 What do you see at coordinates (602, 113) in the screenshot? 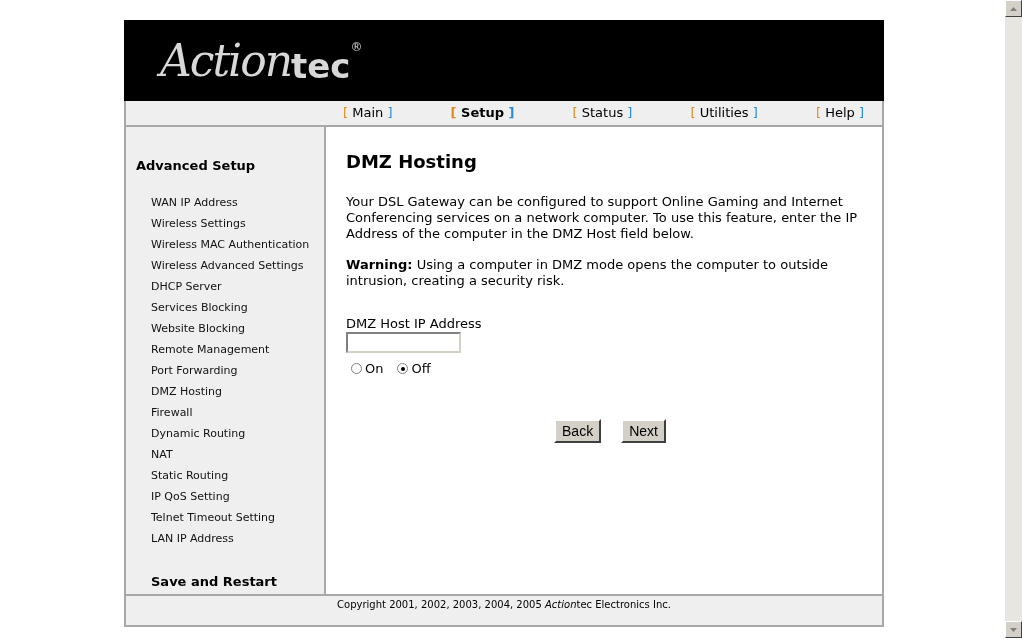
I see `nav-link: [ Status ]` at bounding box center [602, 113].